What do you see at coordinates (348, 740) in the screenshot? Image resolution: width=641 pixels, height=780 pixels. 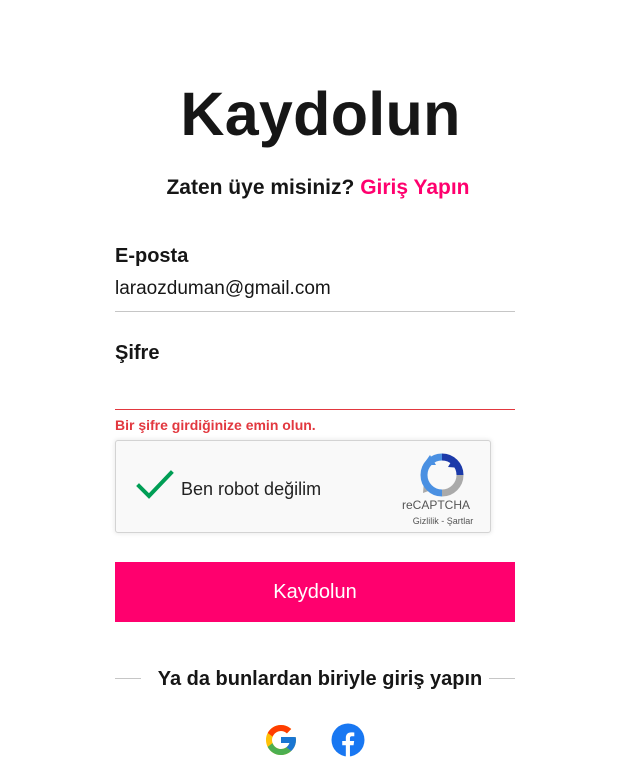 I see `facebook-icon` at bounding box center [348, 740].